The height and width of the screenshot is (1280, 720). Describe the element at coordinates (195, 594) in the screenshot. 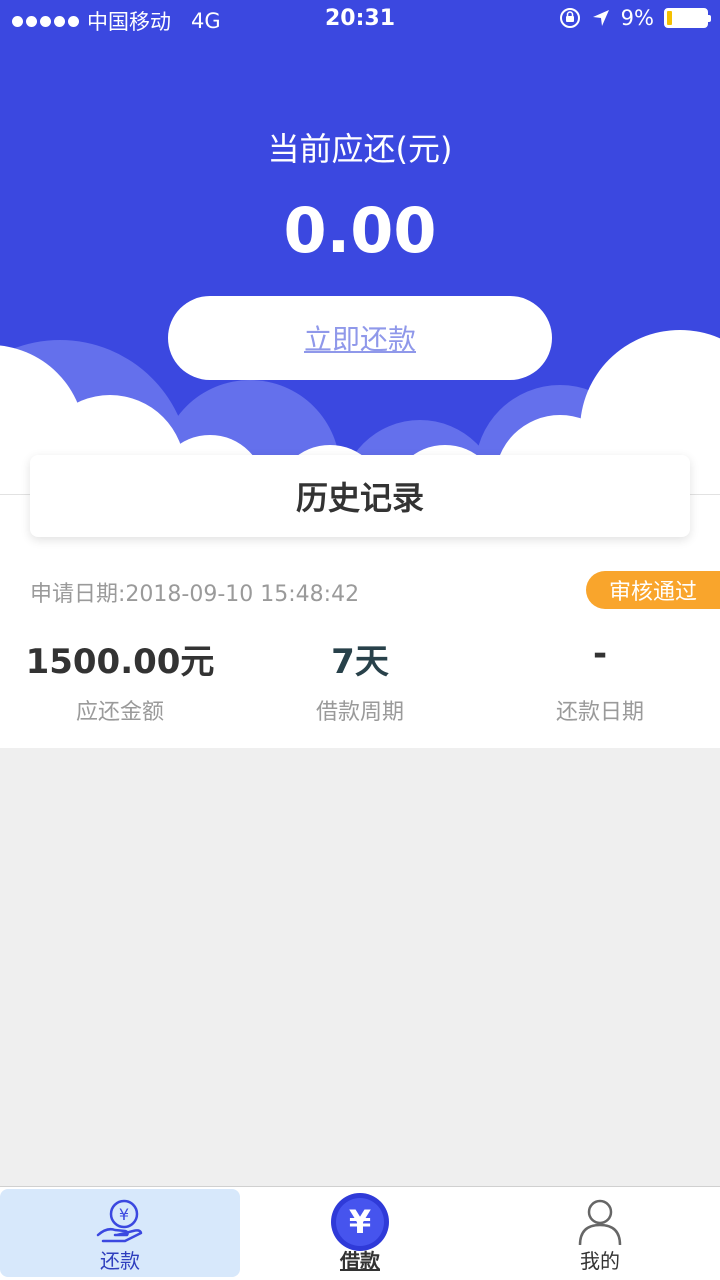

I see `apply-date: 申请日期:2018-09-10 15:48:42` at that location.